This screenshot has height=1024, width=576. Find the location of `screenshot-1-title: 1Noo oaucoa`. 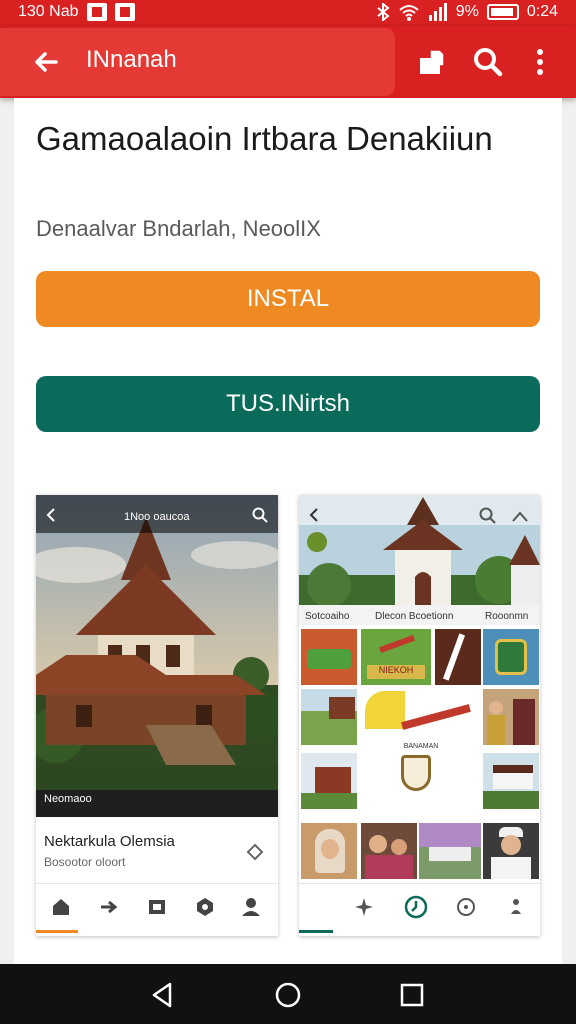

screenshot-1-title: 1Noo oaucoa is located at coordinates (157, 517).